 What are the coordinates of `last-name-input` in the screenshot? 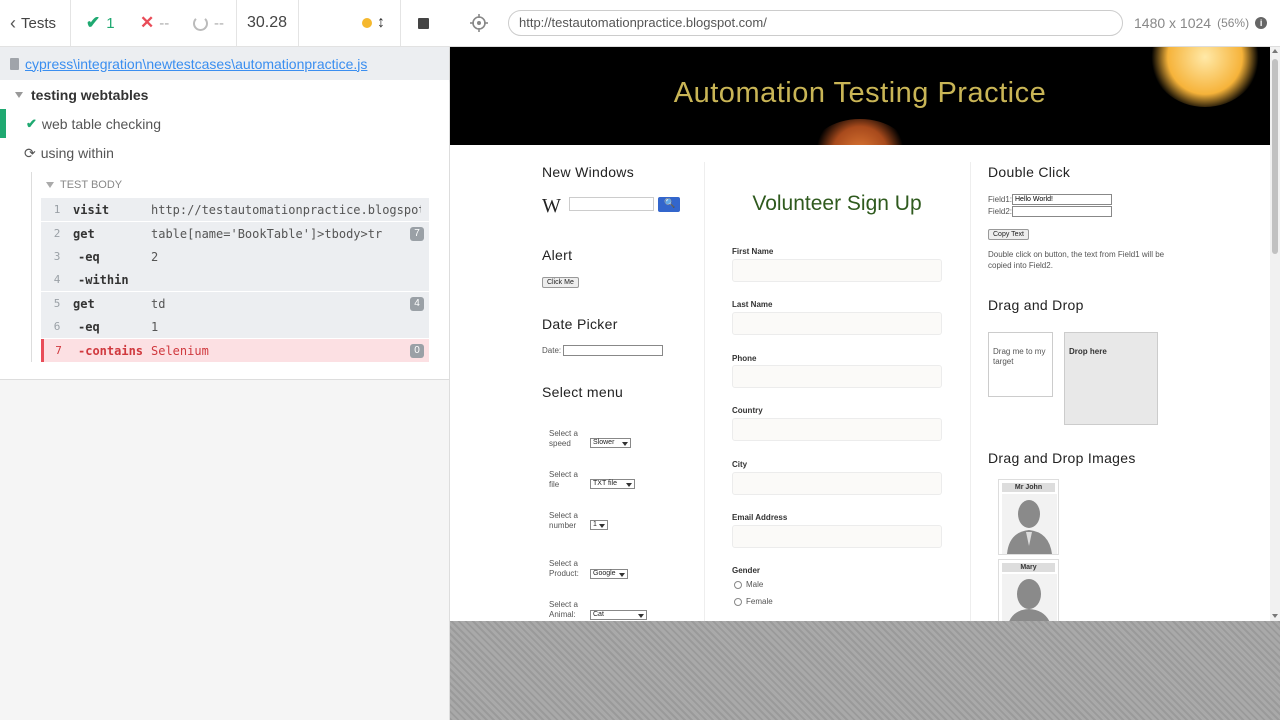 It's located at (837, 323).